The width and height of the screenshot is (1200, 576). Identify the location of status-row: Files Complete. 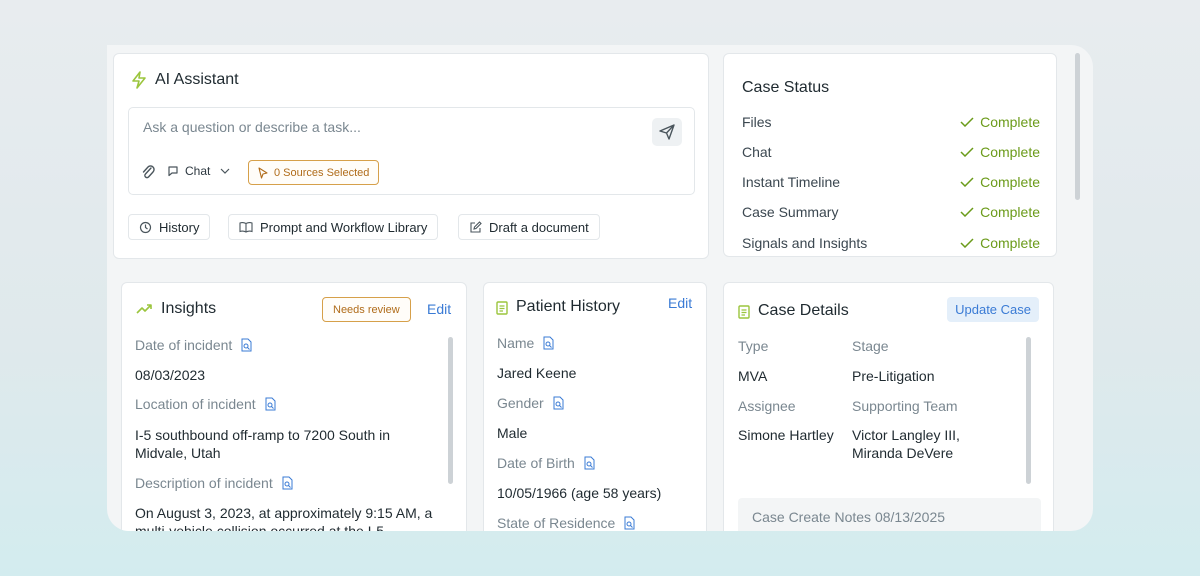
(891, 122).